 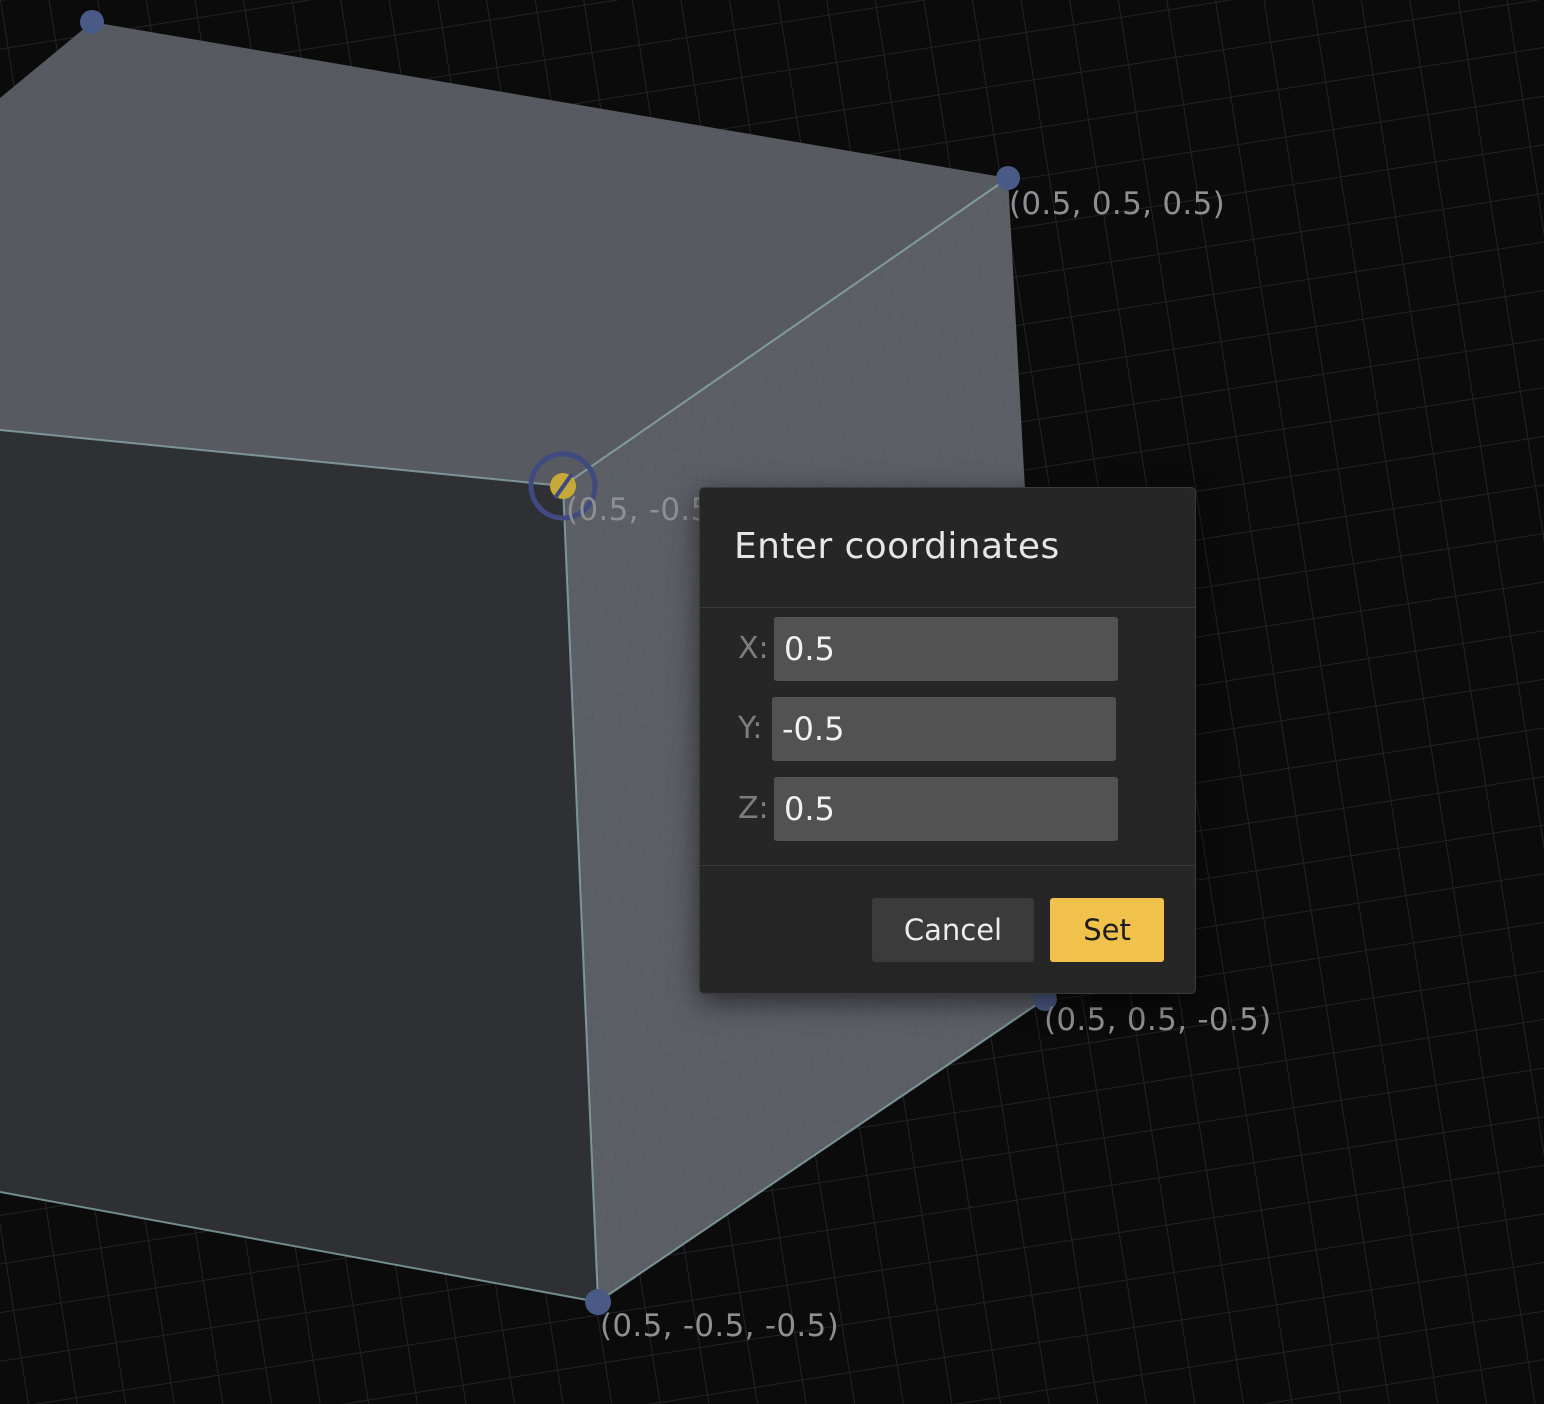 What do you see at coordinates (753, 648) in the screenshot?
I see `x-label: X:` at bounding box center [753, 648].